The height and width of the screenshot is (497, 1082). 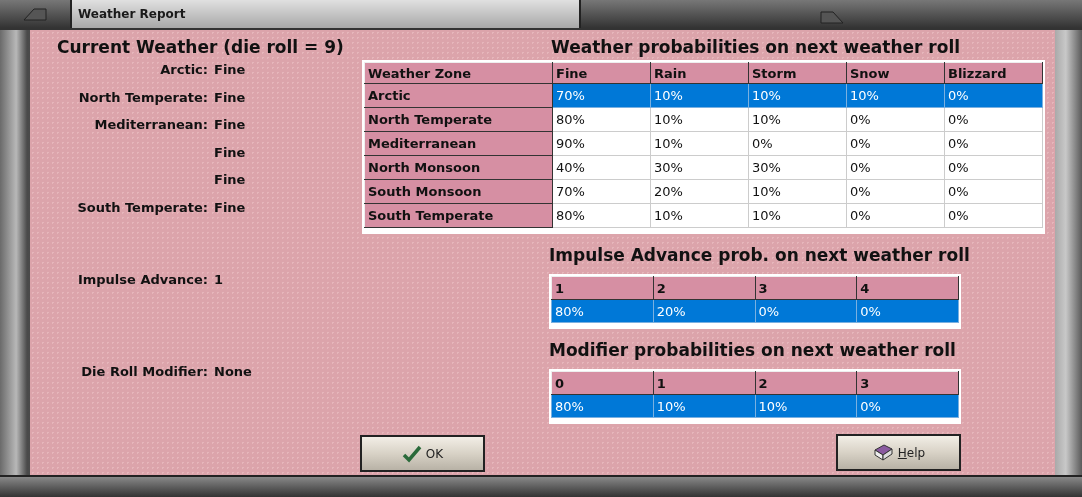 I want to click on table-row: 80% 20% 0% 0%, so click(x=755, y=311).